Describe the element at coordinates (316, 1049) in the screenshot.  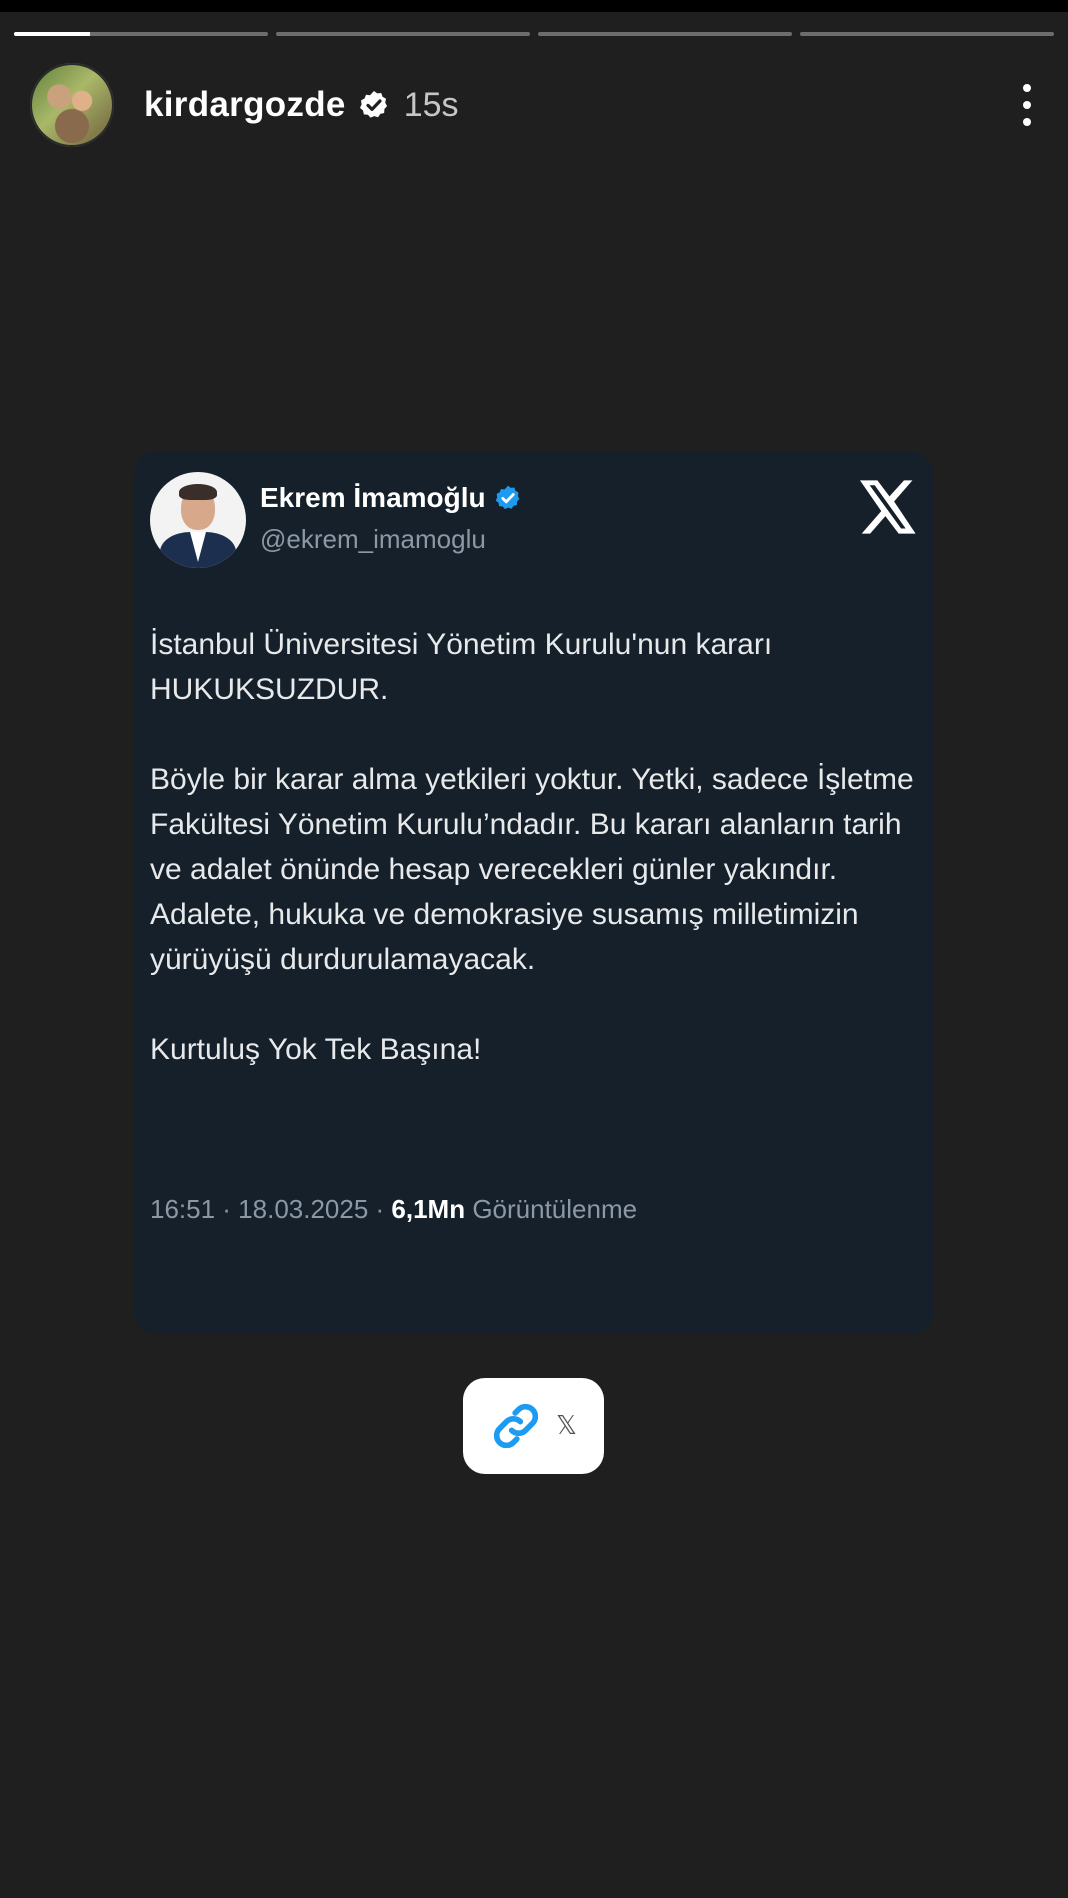
I see `tweet-paragraph: Kurtuluş Yok Tek Başına!` at that location.